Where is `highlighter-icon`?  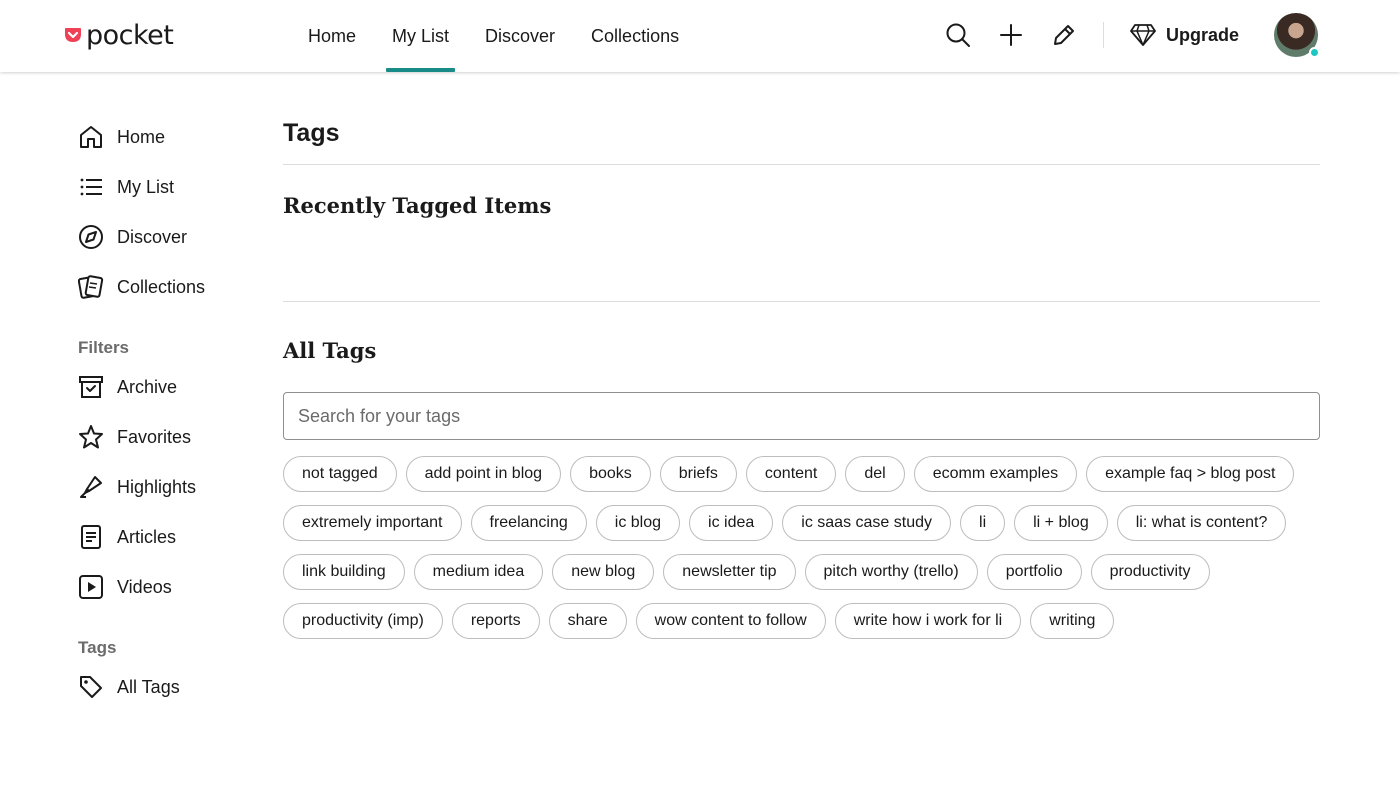
highlighter-icon is located at coordinates (91, 487).